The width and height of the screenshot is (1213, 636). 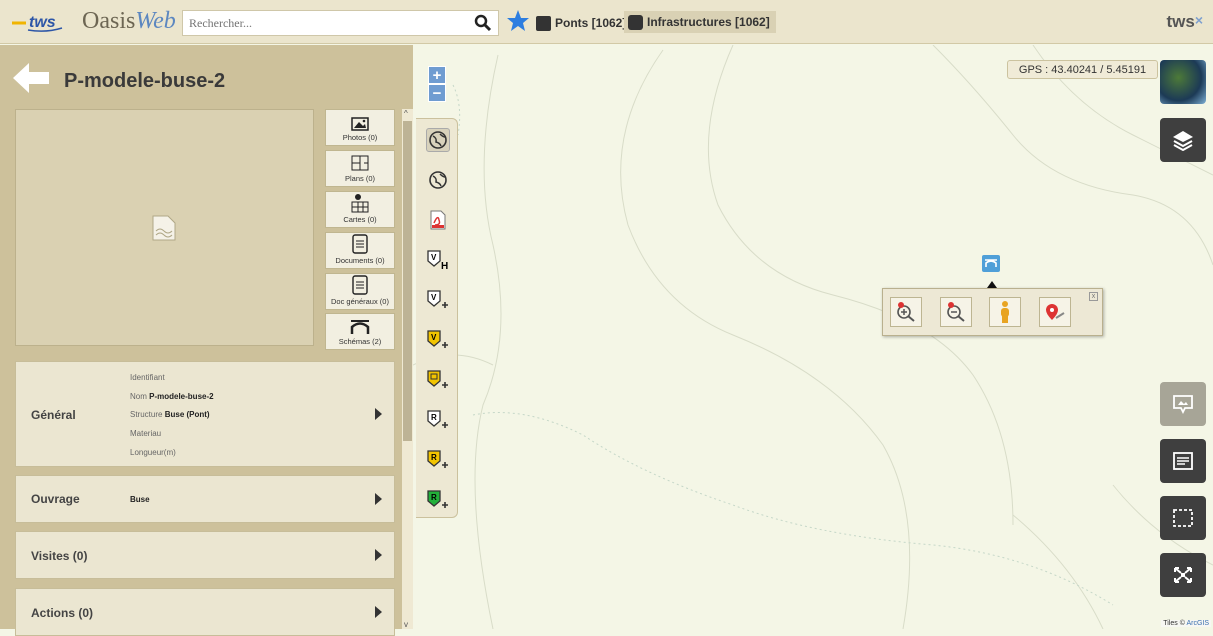 I want to click on marker-popup: x, so click(x=992, y=312).